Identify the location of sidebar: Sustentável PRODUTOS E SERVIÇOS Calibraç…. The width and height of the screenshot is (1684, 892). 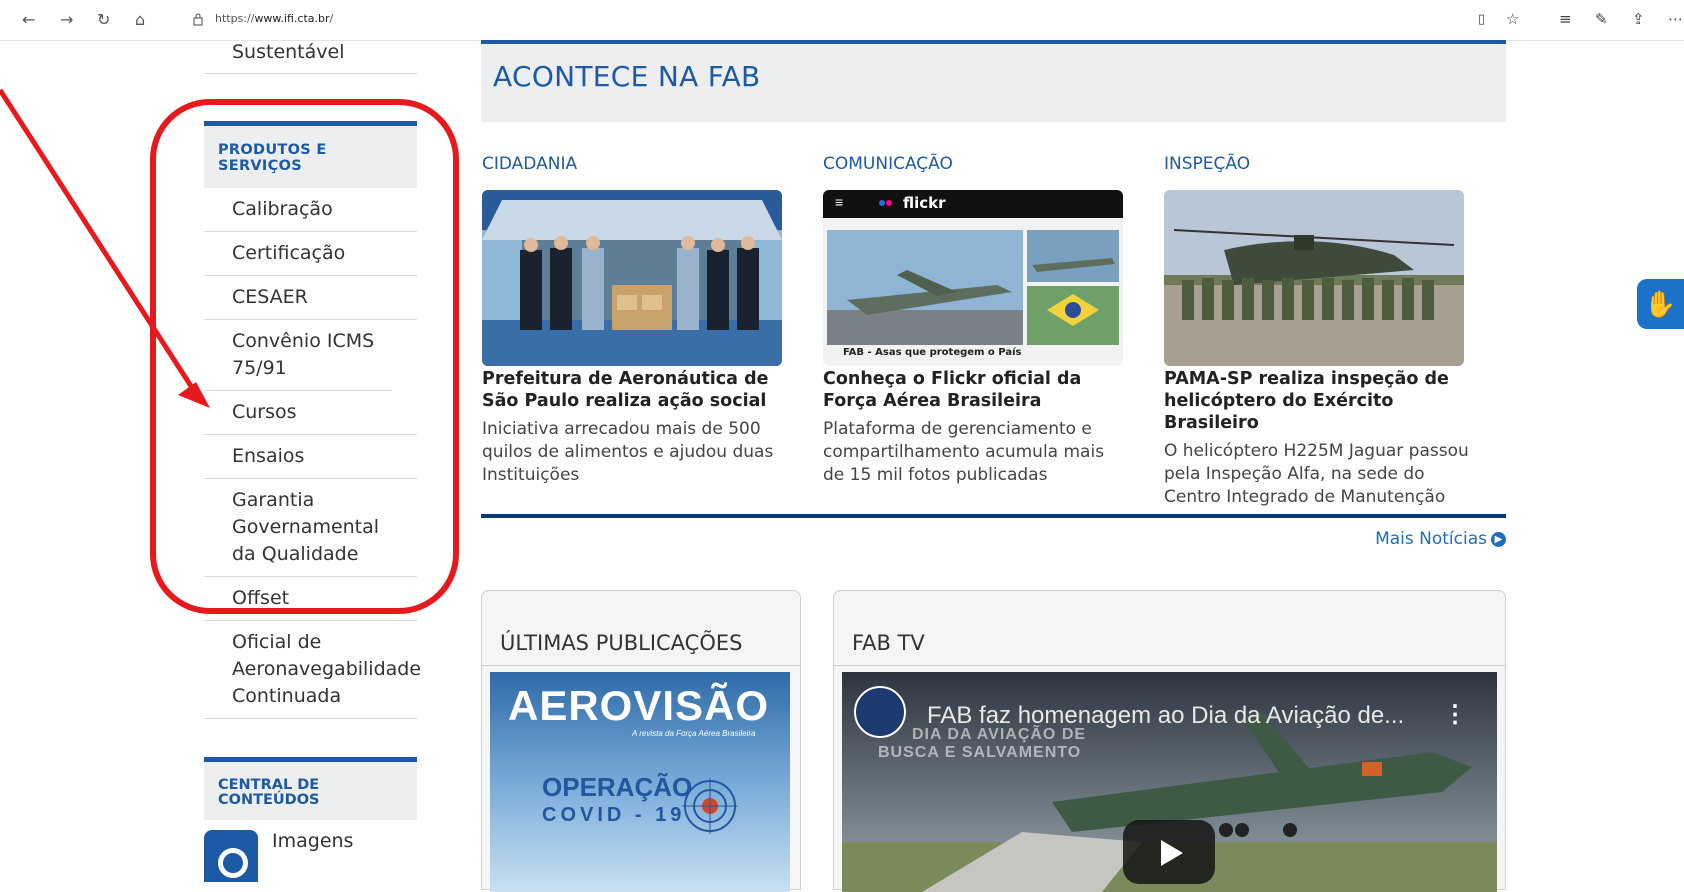
(312, 461).